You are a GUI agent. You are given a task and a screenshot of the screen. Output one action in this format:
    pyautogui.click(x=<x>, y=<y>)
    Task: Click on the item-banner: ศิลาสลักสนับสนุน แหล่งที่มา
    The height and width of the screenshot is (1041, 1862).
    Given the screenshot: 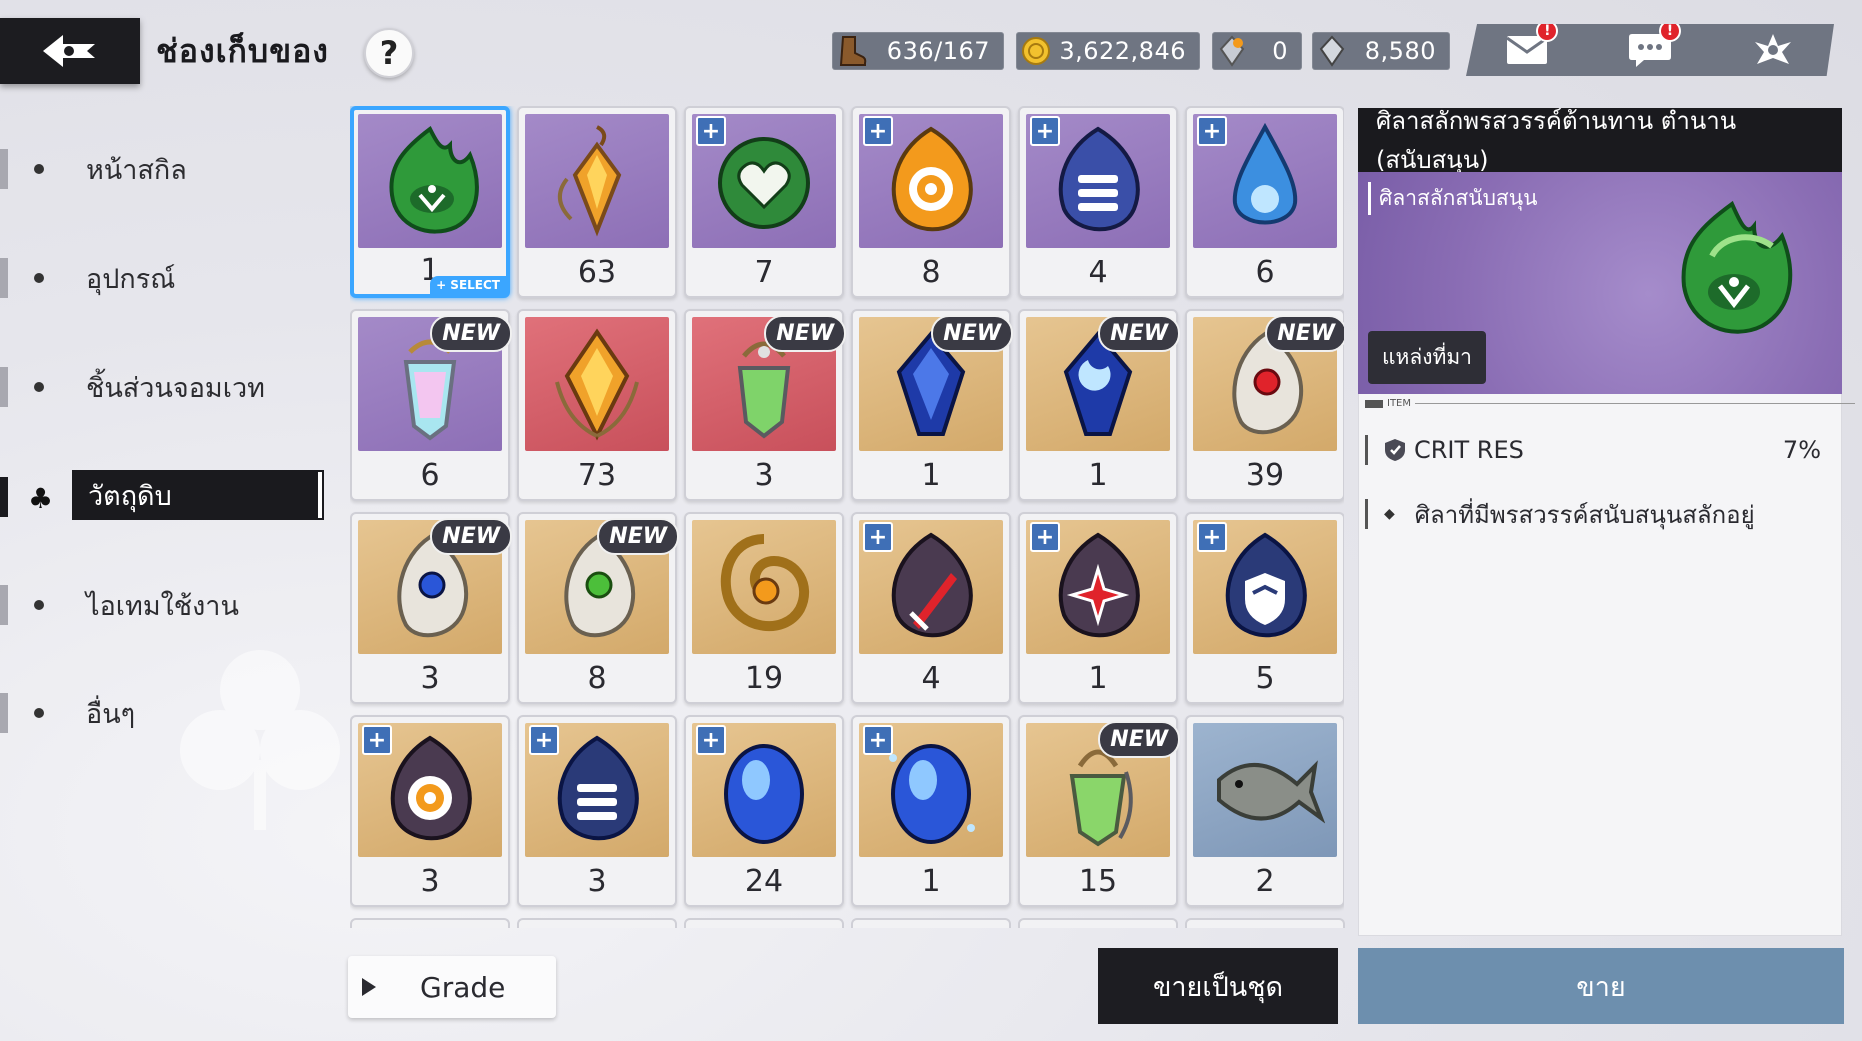 What is the action you would take?
    pyautogui.click(x=1600, y=283)
    